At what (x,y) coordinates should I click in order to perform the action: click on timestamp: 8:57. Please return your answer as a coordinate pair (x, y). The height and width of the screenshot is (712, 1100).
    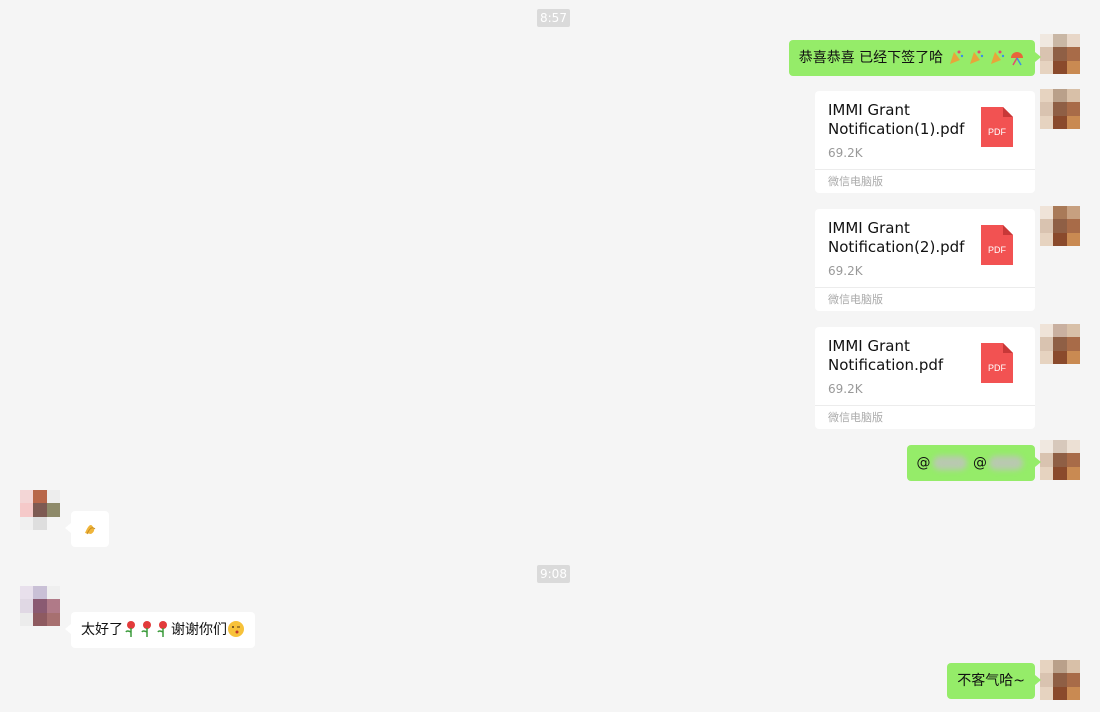
    Looking at the image, I should click on (553, 18).